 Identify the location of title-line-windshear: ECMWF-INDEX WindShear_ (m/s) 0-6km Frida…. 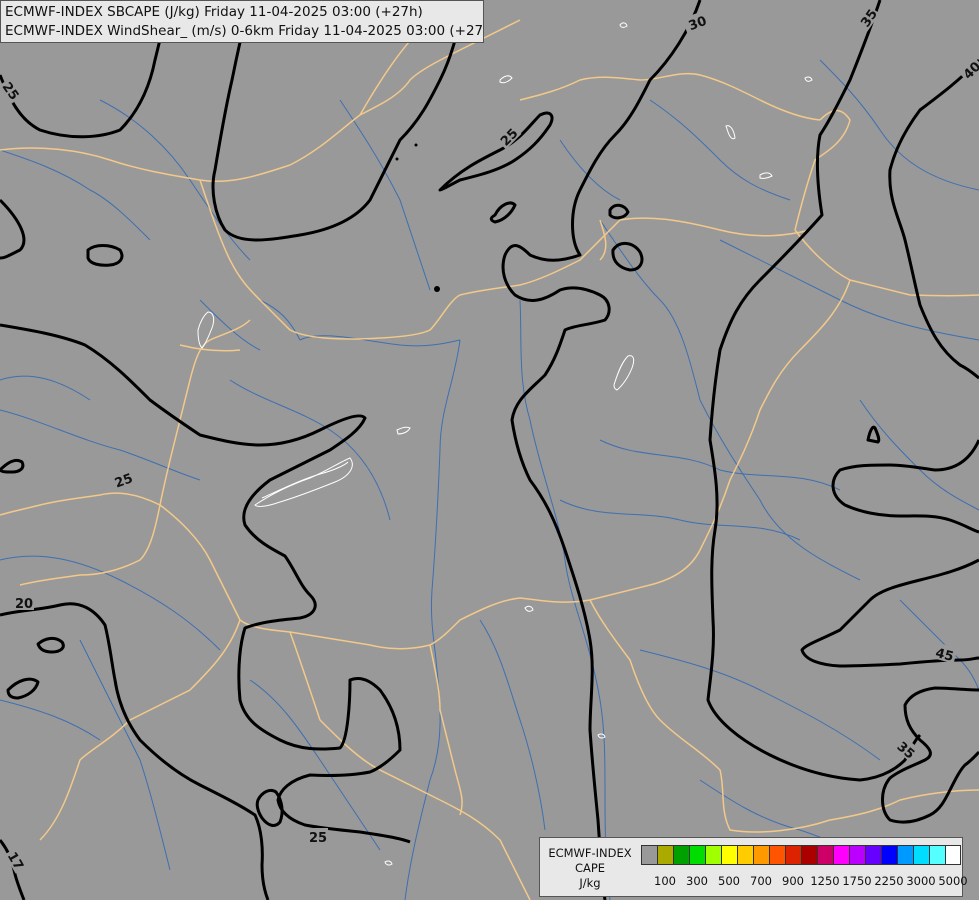
(244, 31).